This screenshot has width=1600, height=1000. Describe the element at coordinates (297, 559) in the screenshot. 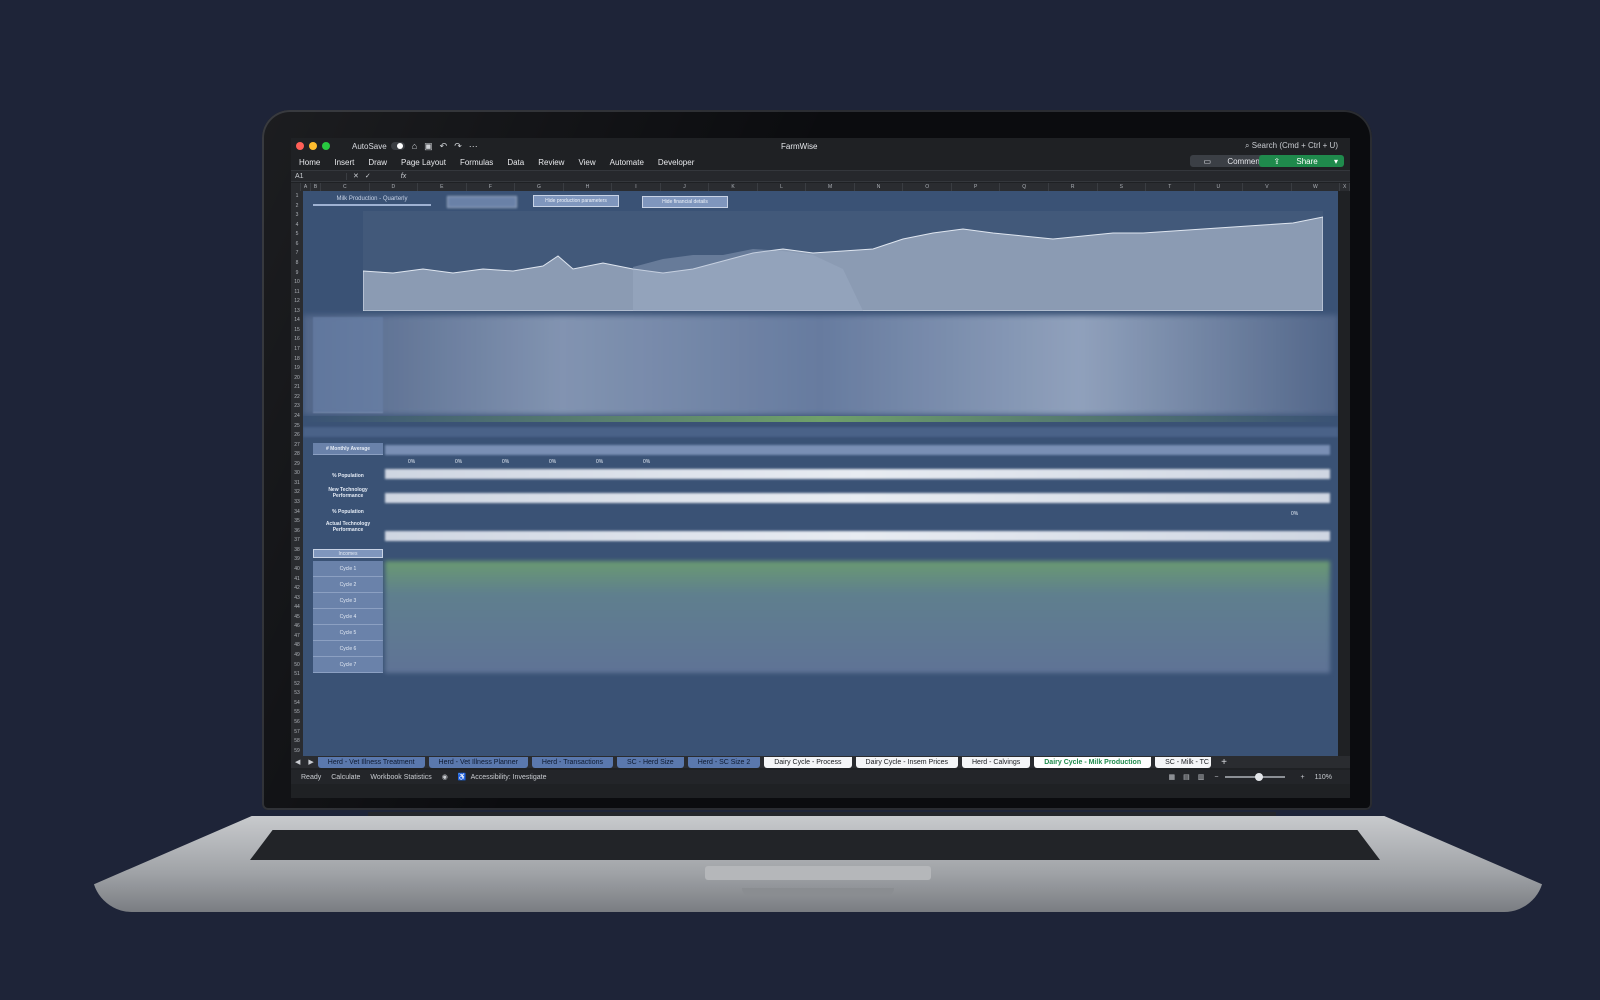

I see `row-number: 39` at that location.